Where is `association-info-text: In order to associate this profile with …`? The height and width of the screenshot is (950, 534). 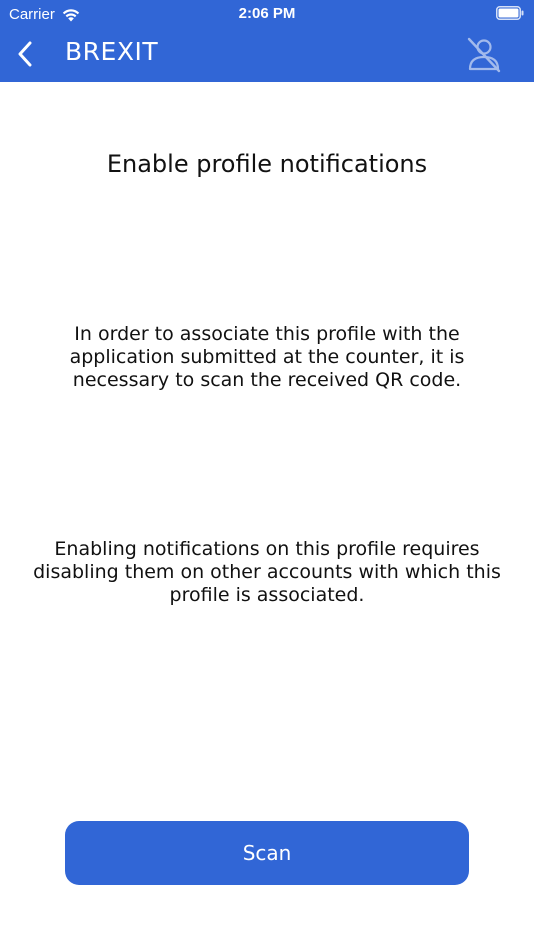
association-info-text: In order to associate this profile with … is located at coordinates (267, 357).